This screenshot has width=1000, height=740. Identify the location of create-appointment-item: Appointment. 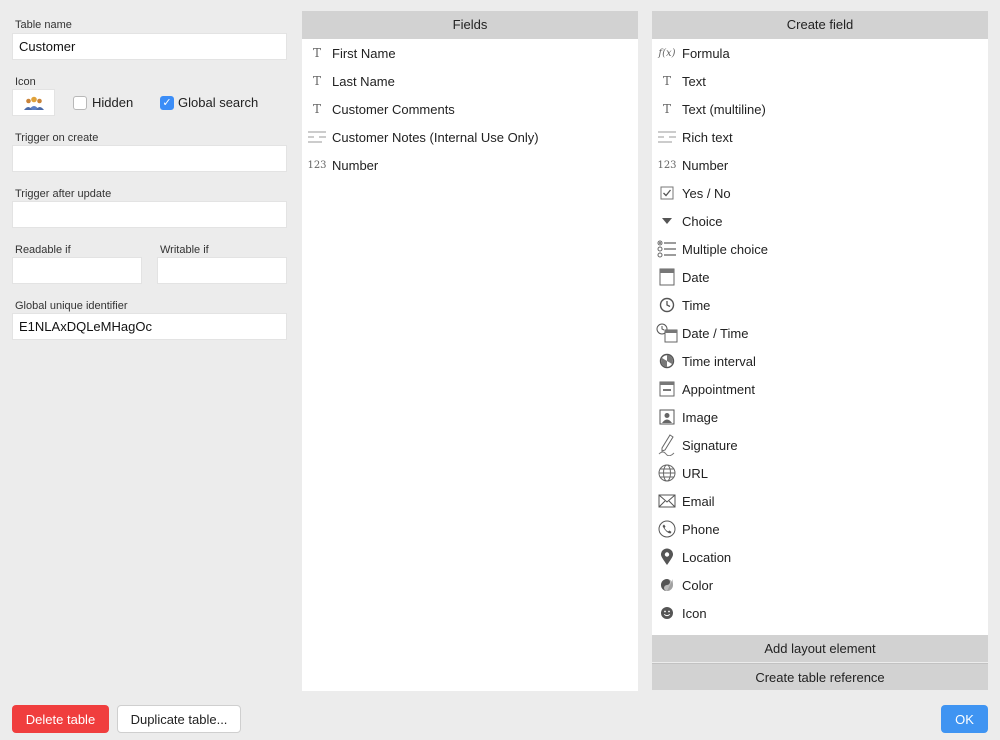
(820, 389).